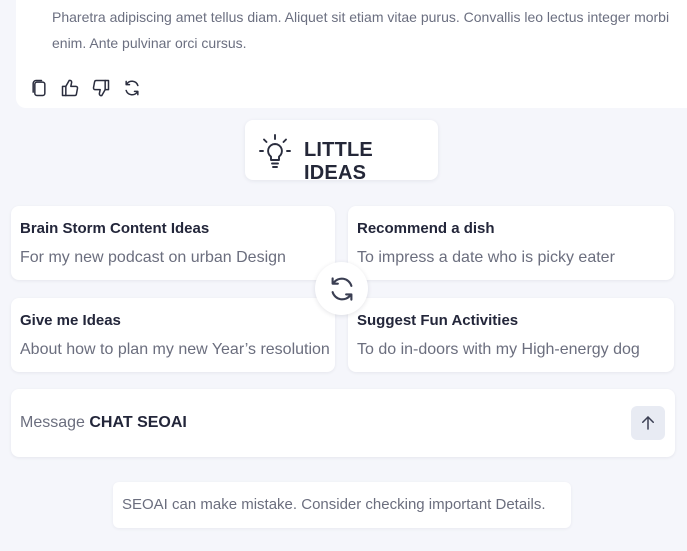 The height and width of the screenshot is (551, 687). Describe the element at coordinates (275, 151) in the screenshot. I see `lightbulb-icon` at that location.